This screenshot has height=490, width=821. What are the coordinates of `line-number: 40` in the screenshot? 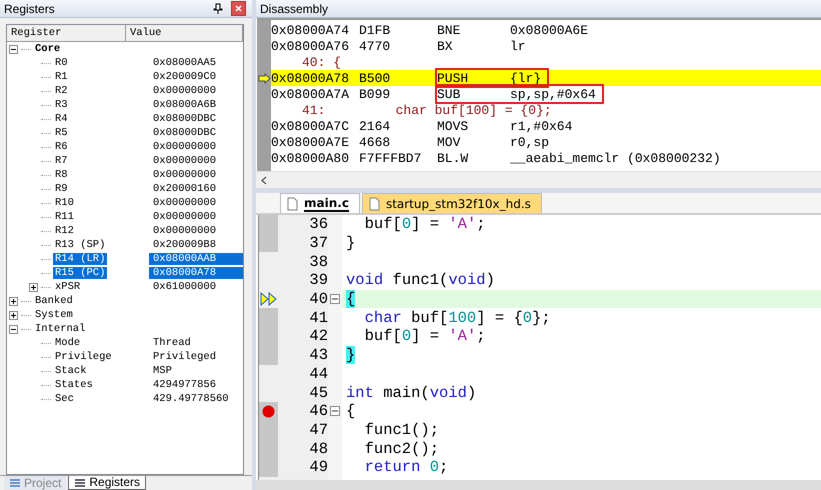 It's located at (318, 299).